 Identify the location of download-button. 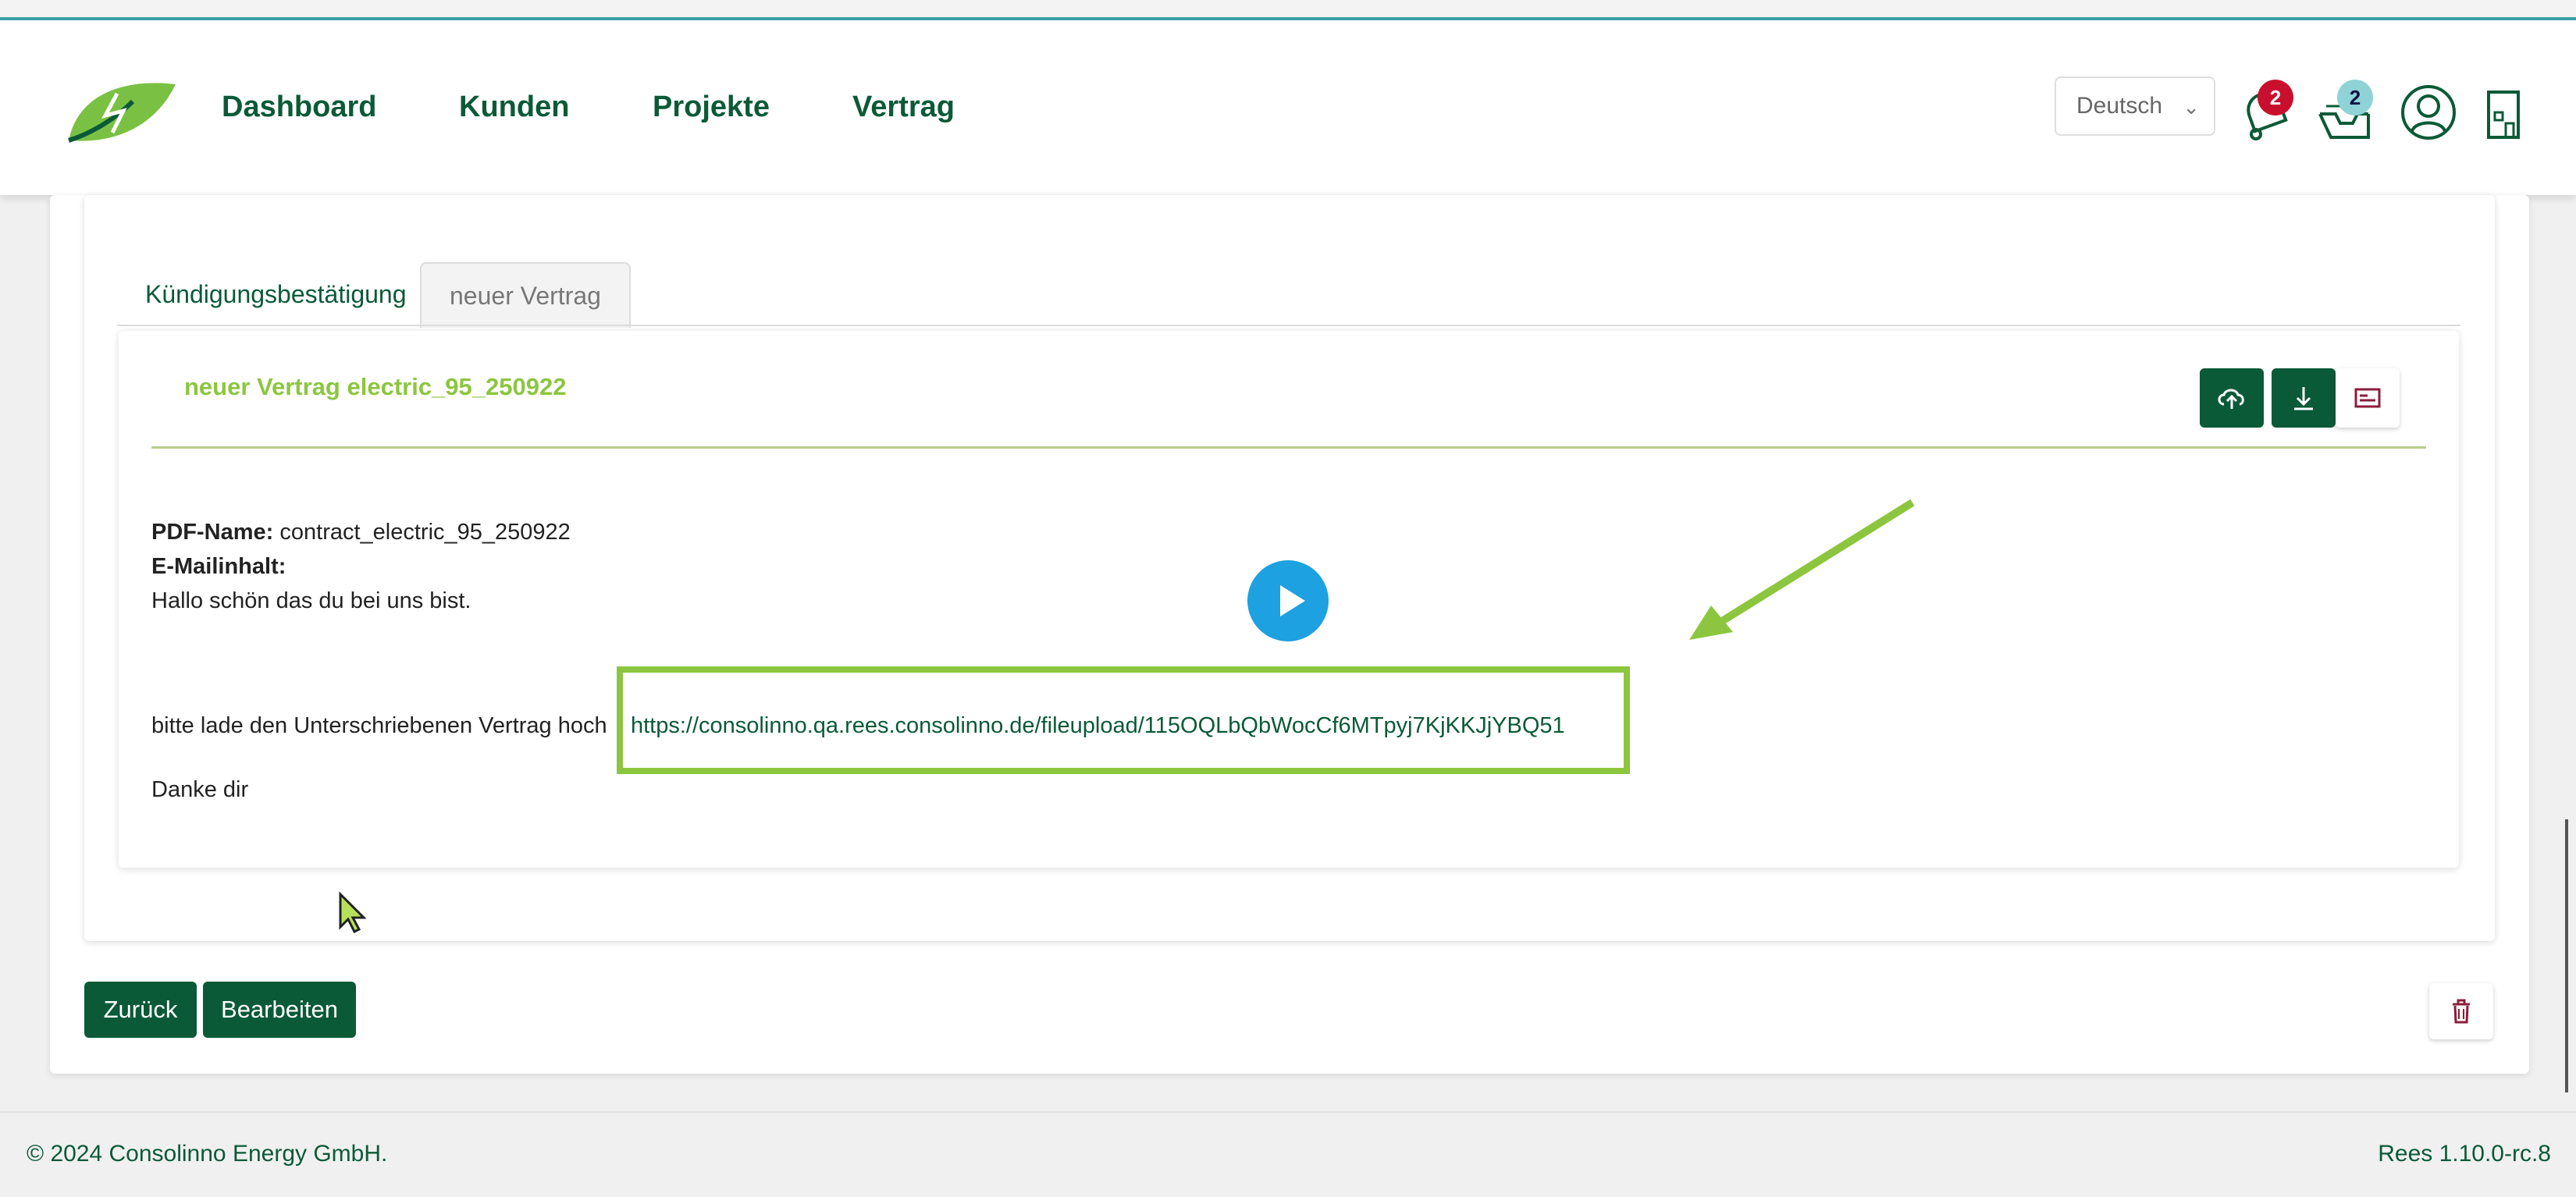
(2304, 398).